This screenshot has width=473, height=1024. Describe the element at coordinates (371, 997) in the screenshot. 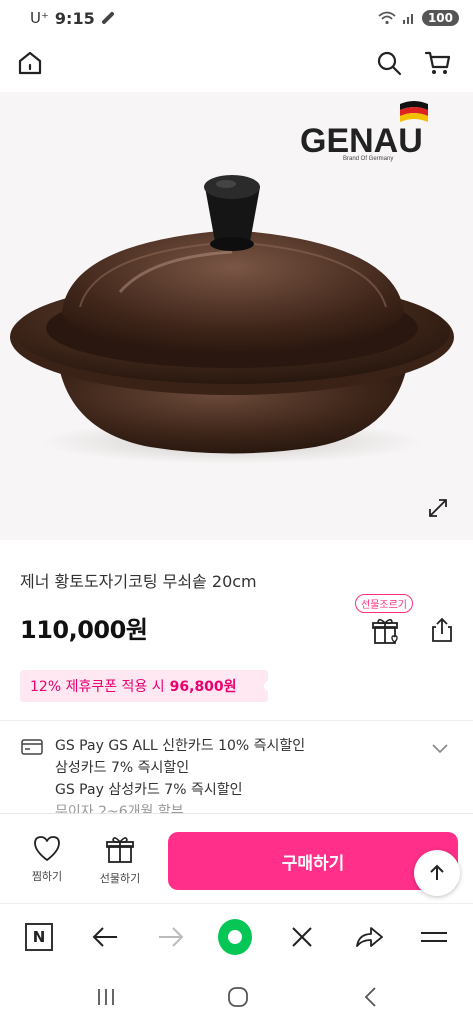

I see `back-chevron-icon` at that location.